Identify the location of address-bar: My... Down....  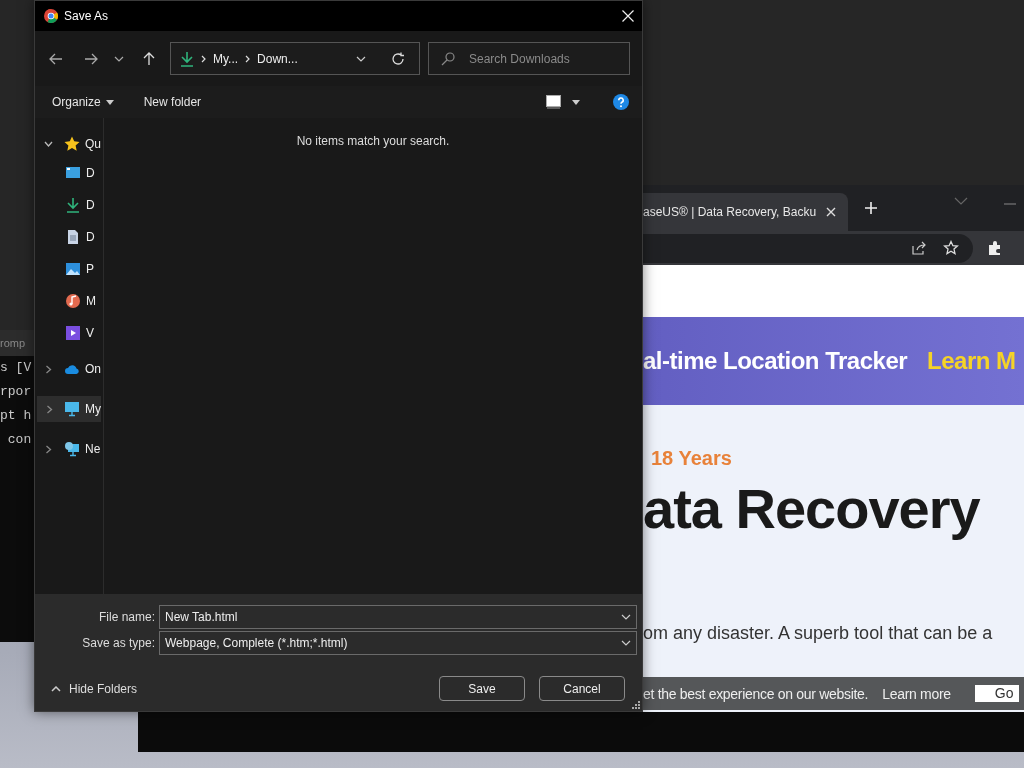
(295, 58).